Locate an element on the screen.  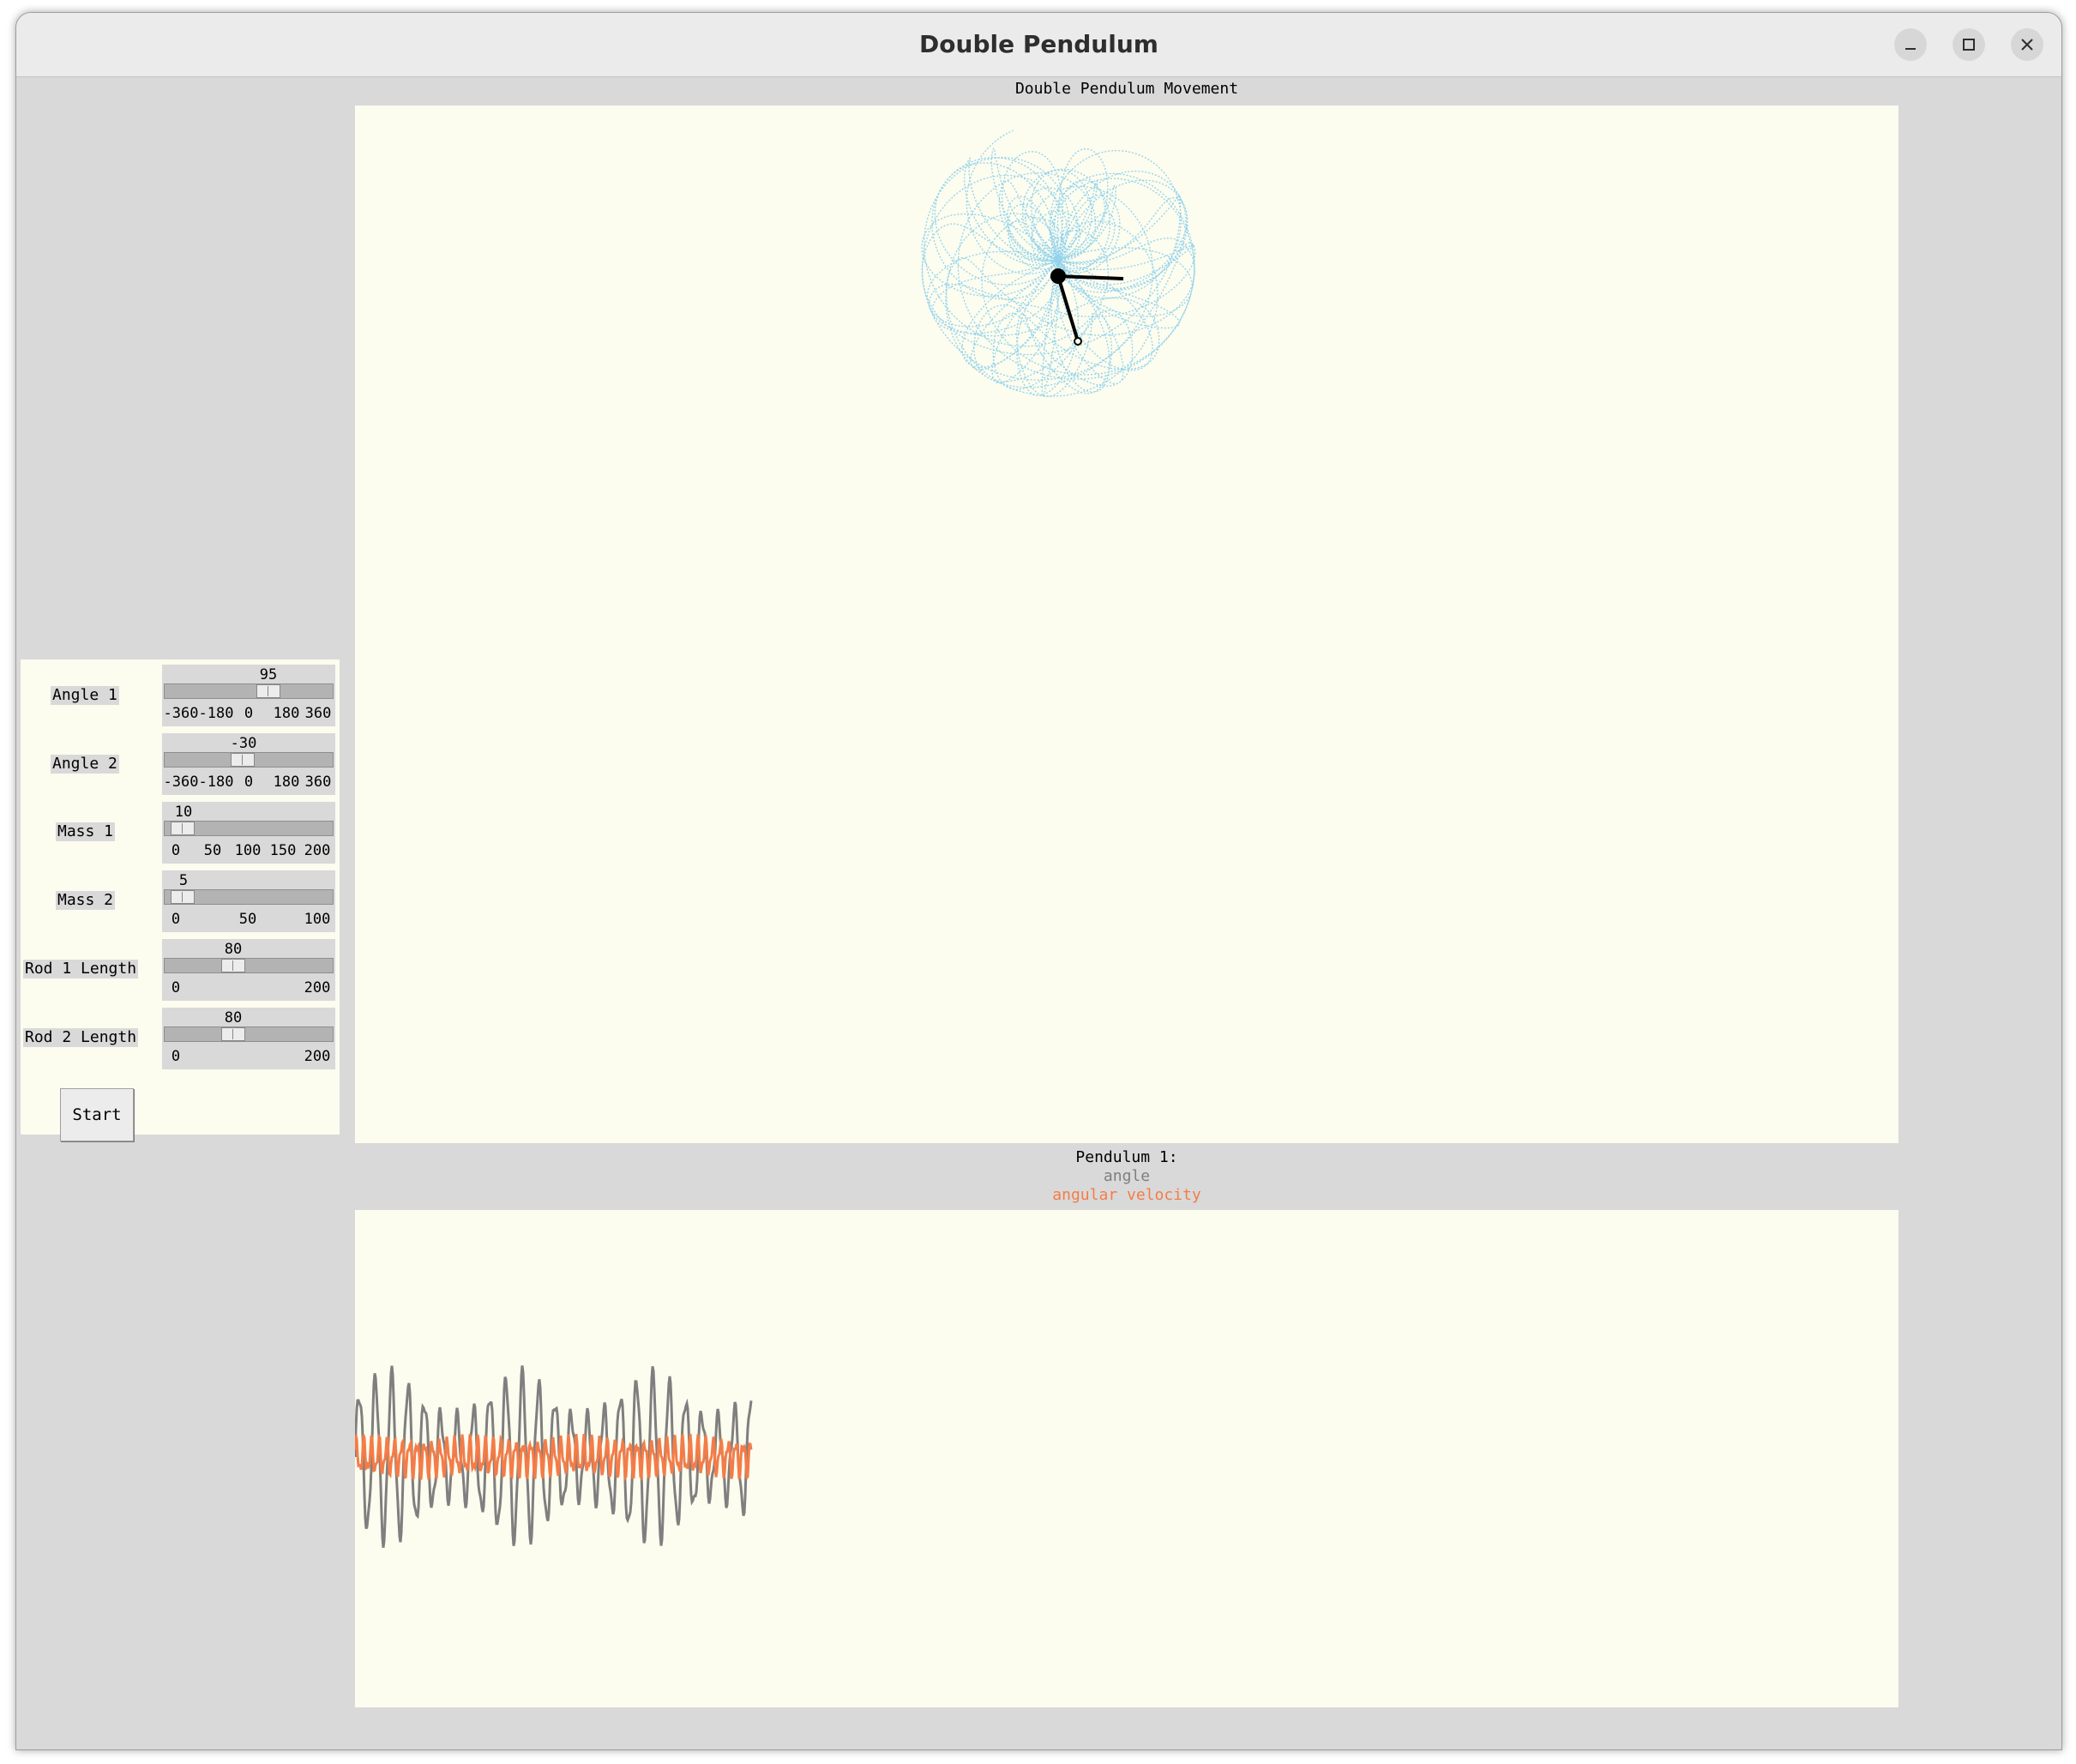
minimize-icon is located at coordinates (1910, 49).